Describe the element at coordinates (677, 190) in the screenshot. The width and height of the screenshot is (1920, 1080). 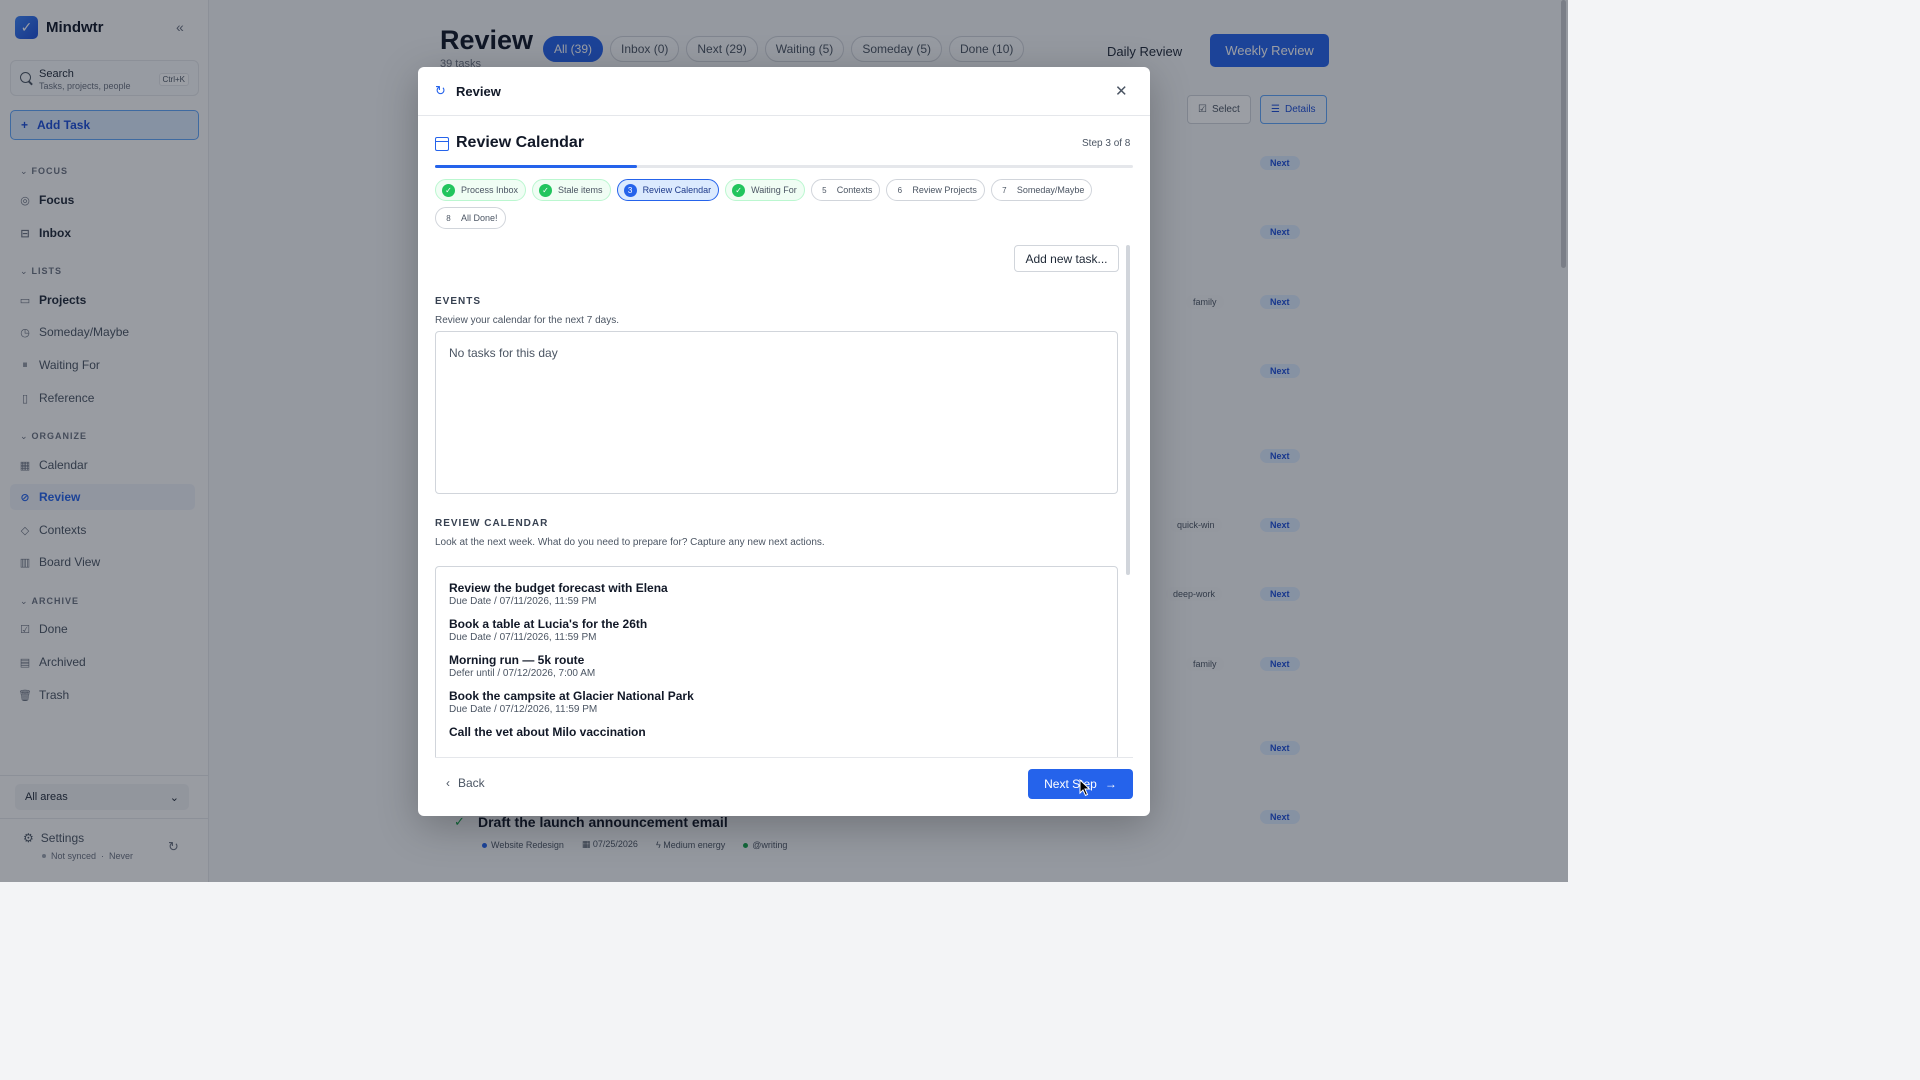
I see `step-label: Review Calendar` at that location.